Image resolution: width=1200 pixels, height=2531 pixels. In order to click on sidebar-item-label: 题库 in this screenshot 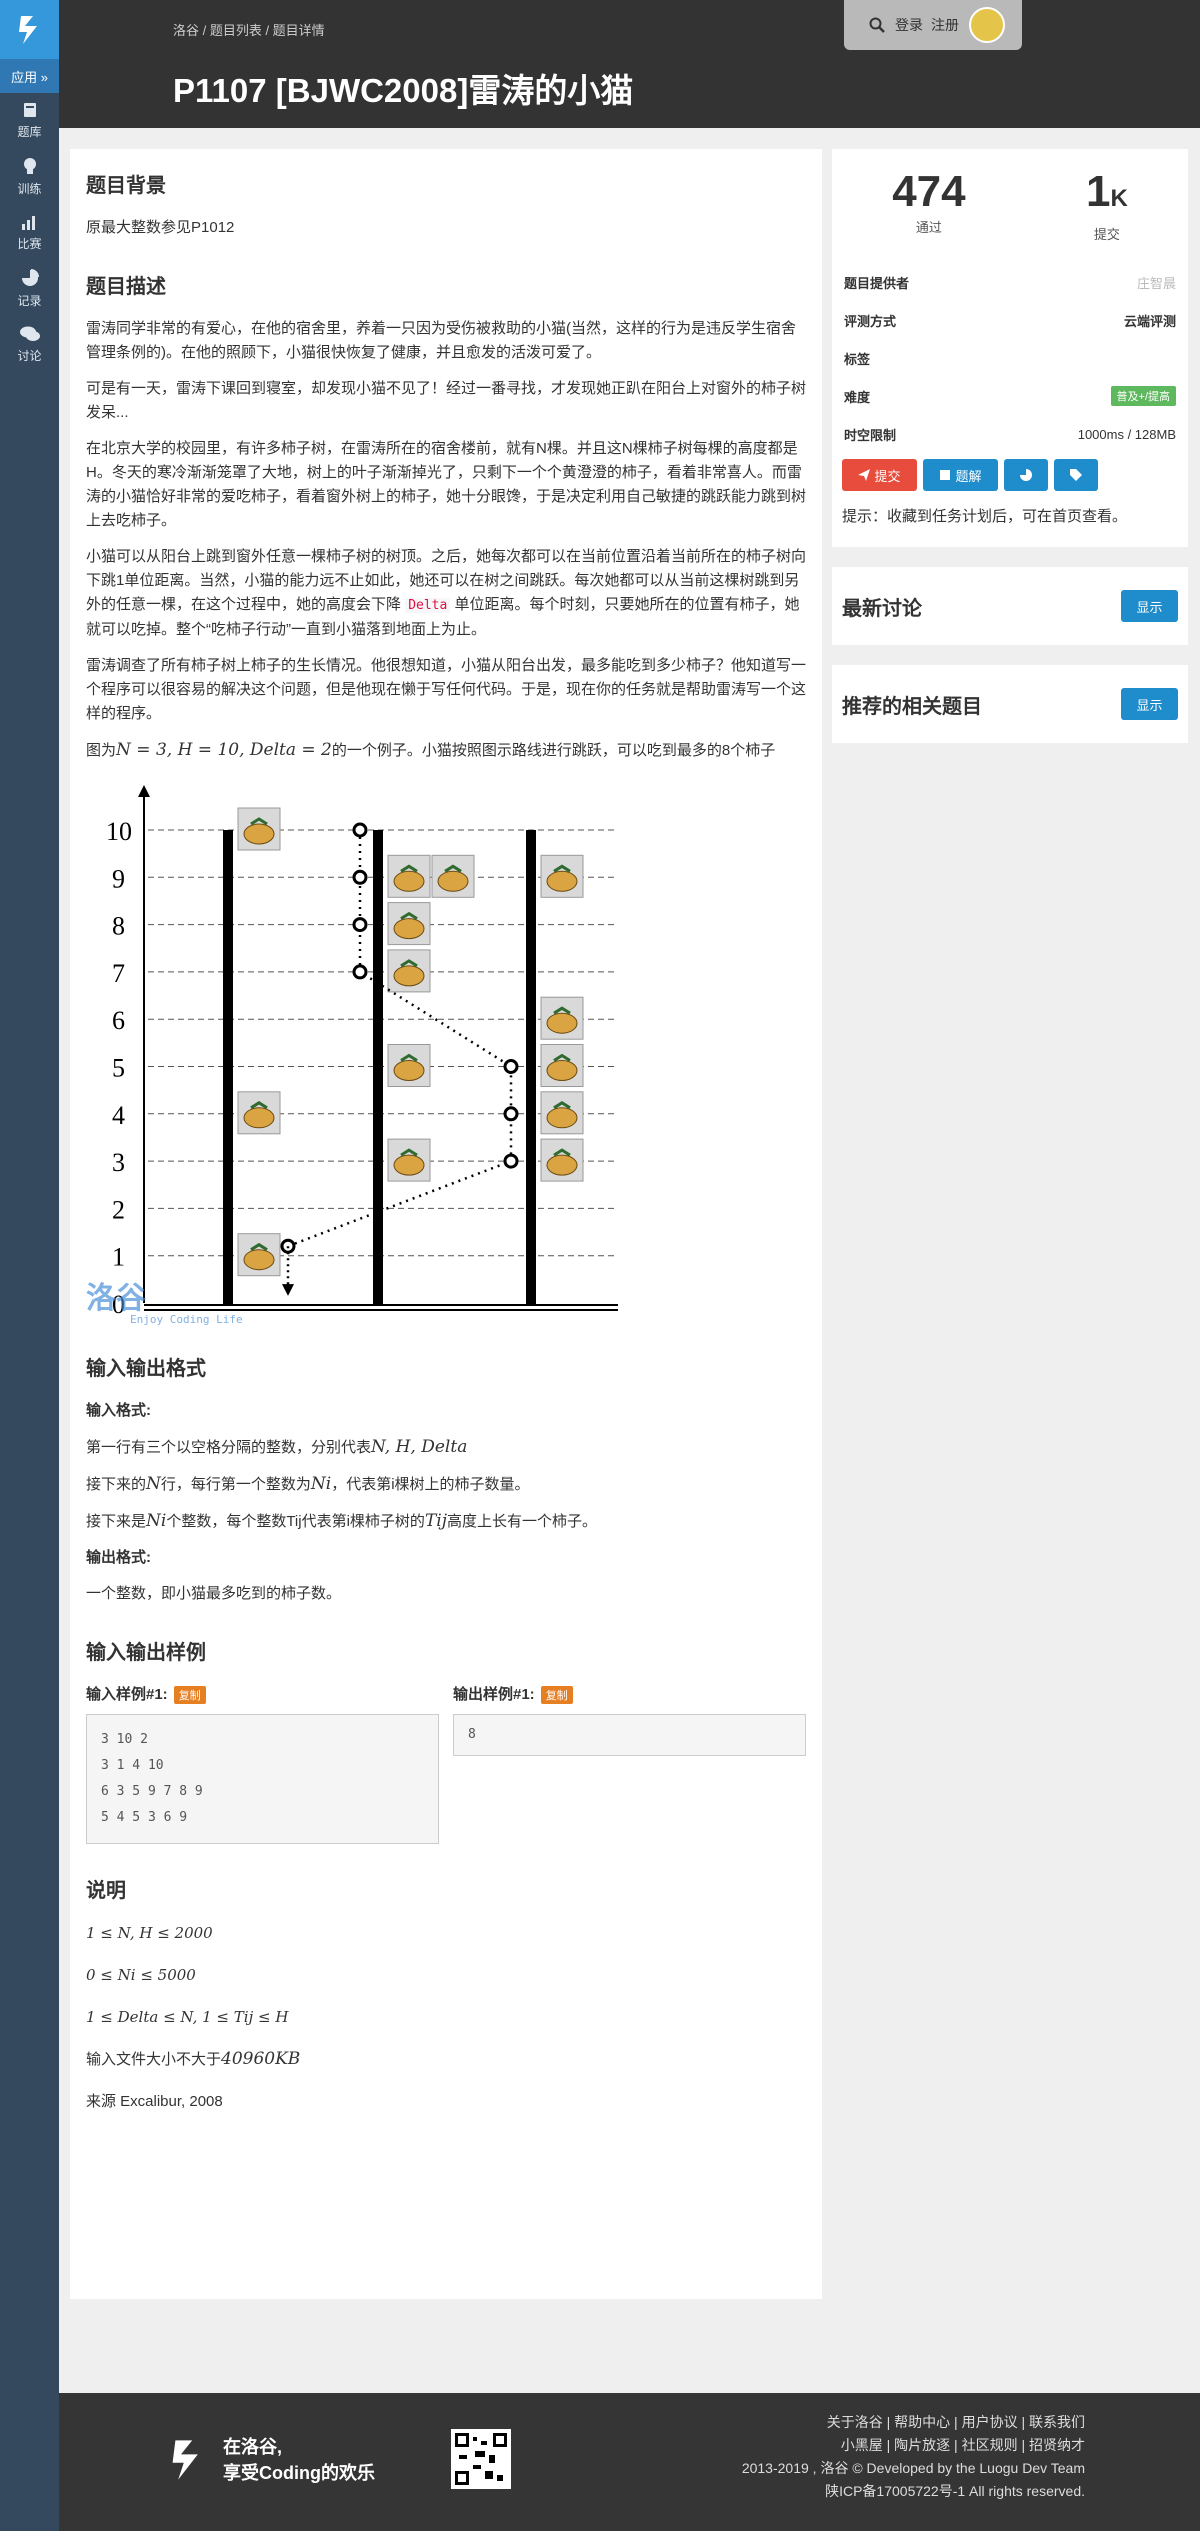, I will do `click(29, 132)`.